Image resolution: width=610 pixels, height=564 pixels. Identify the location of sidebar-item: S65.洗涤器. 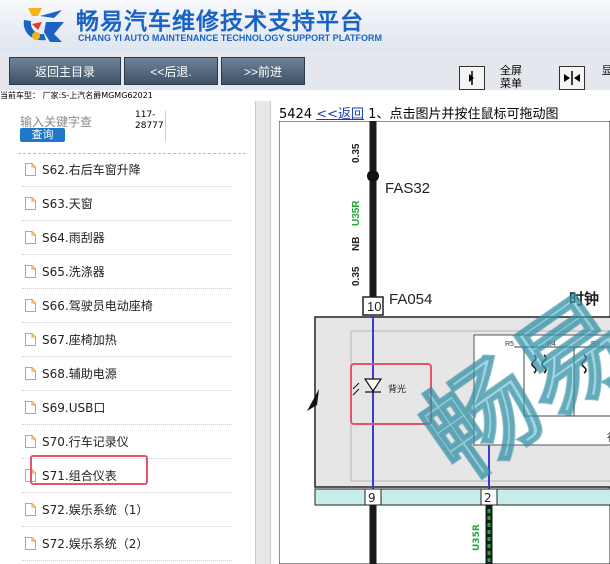
(127, 272).